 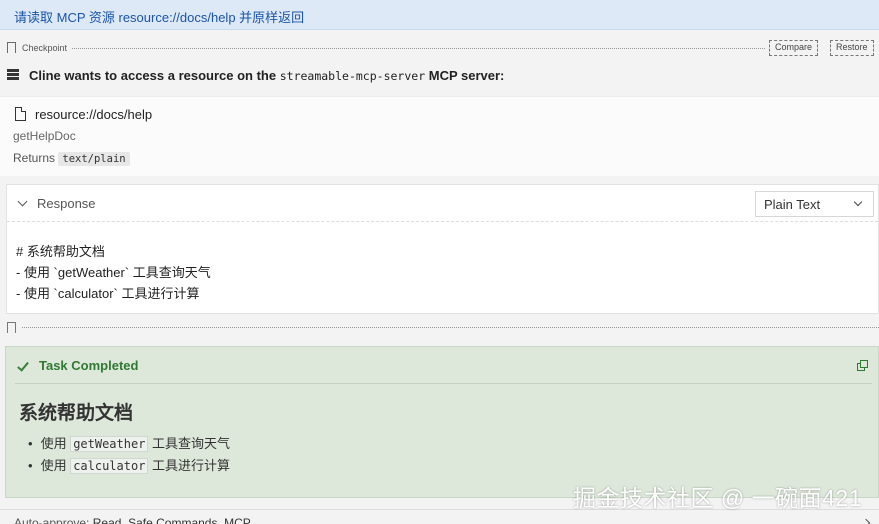 I want to click on resource-uri: resource://docs/help, so click(x=94, y=114).